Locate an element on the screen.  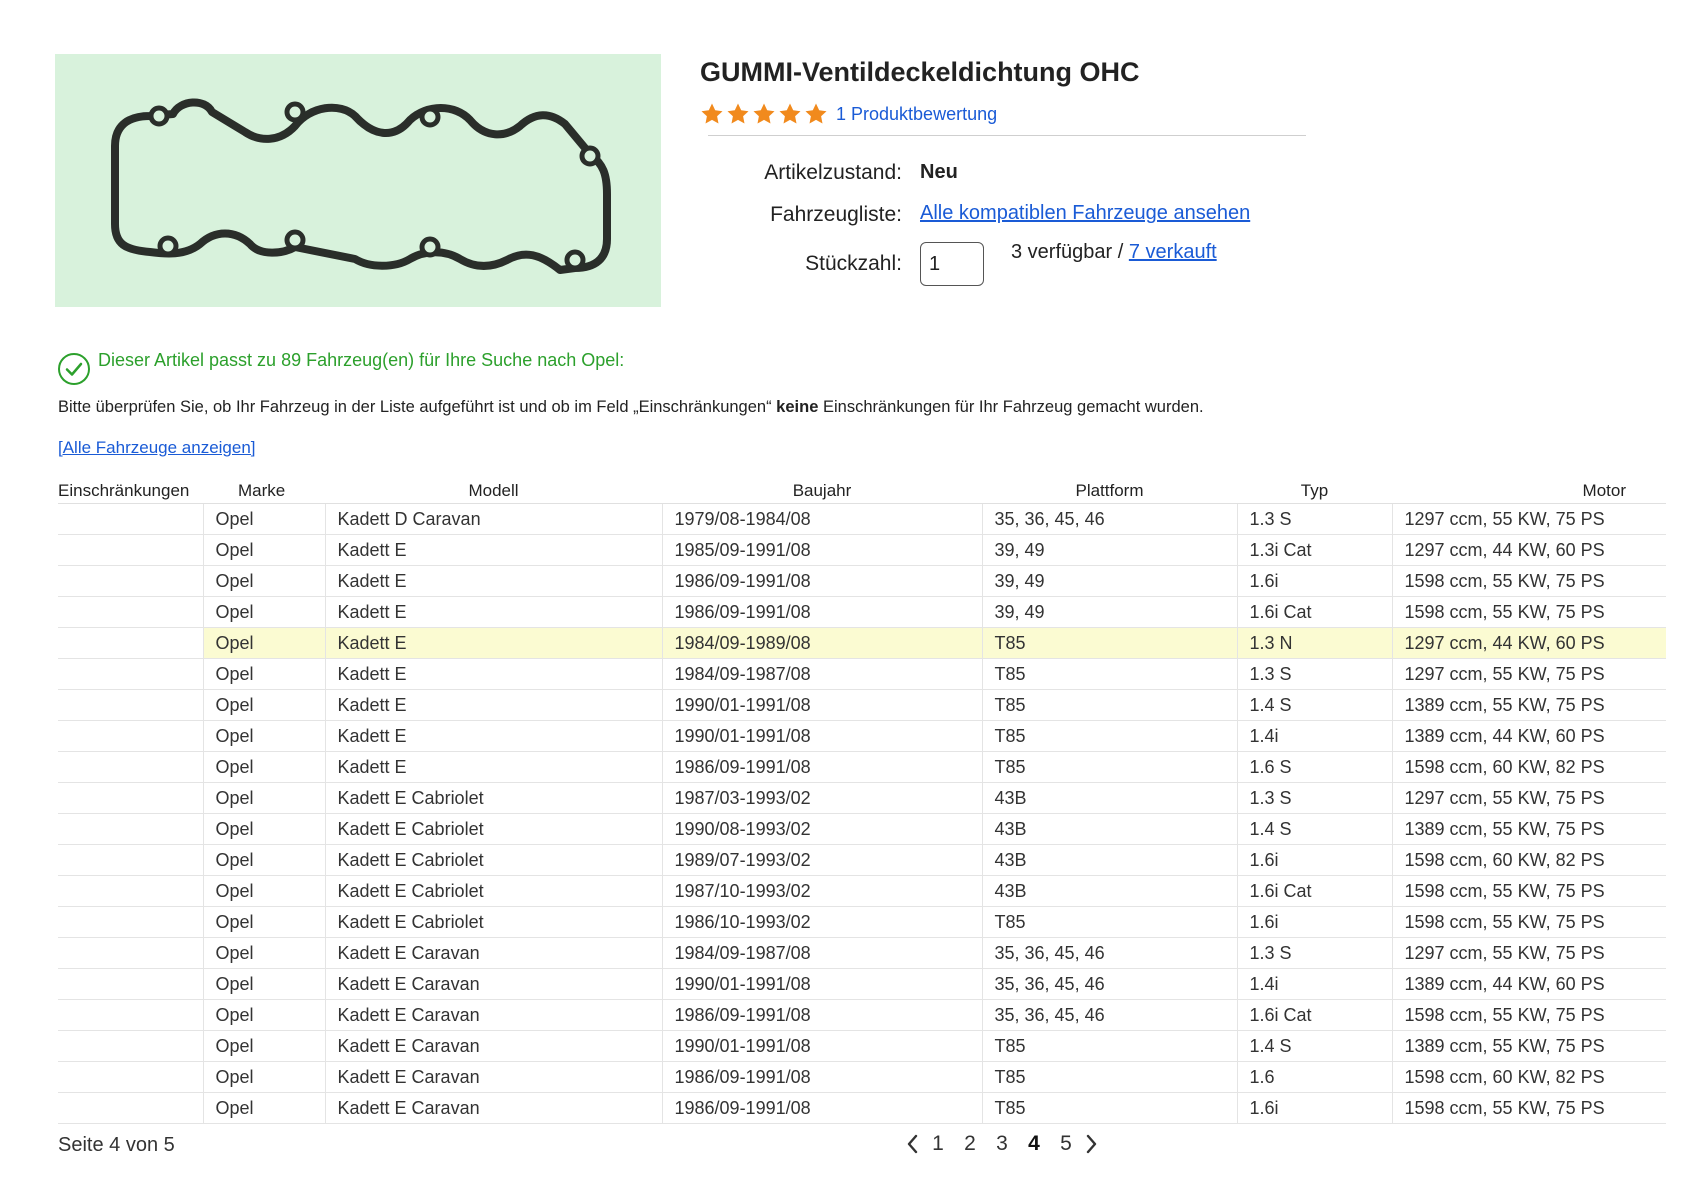
condition-label: Artikelzustand: is located at coordinates (833, 172).